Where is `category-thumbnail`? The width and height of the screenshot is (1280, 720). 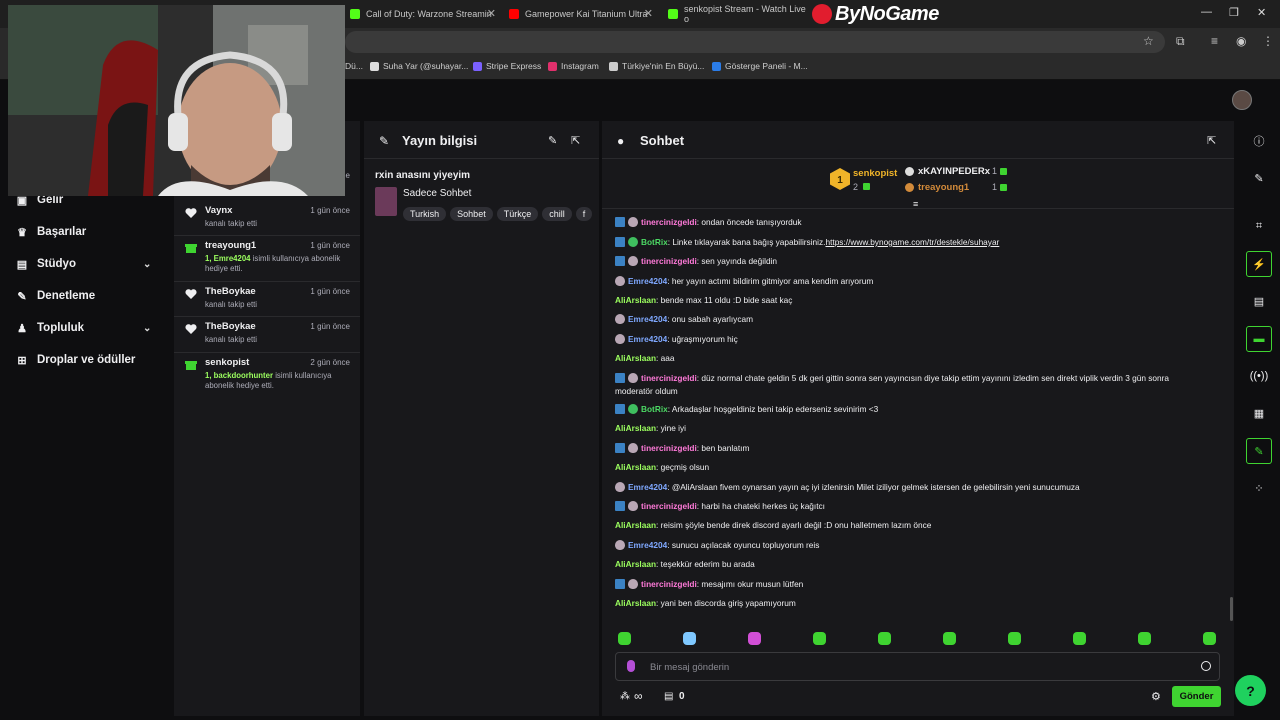 category-thumbnail is located at coordinates (386, 201).